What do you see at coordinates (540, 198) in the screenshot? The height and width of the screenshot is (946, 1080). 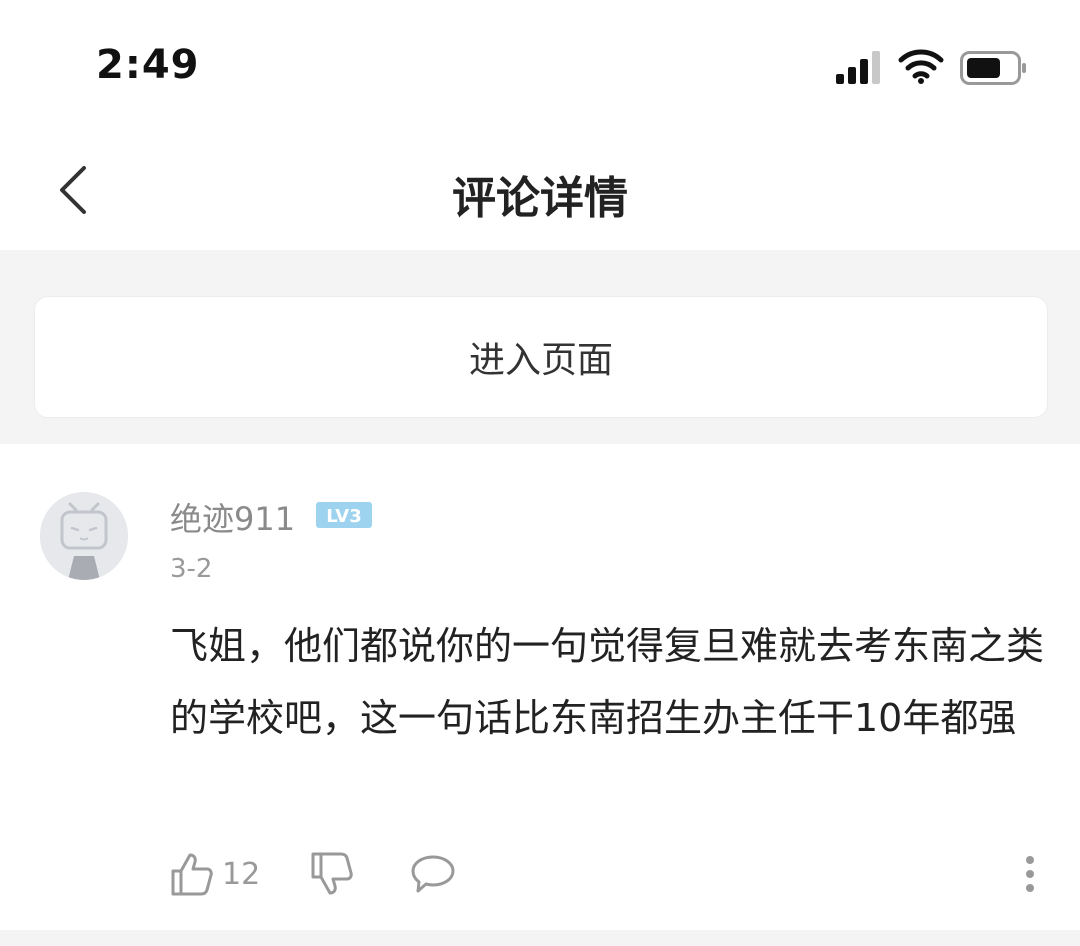 I see `page-title: 评论详情` at bounding box center [540, 198].